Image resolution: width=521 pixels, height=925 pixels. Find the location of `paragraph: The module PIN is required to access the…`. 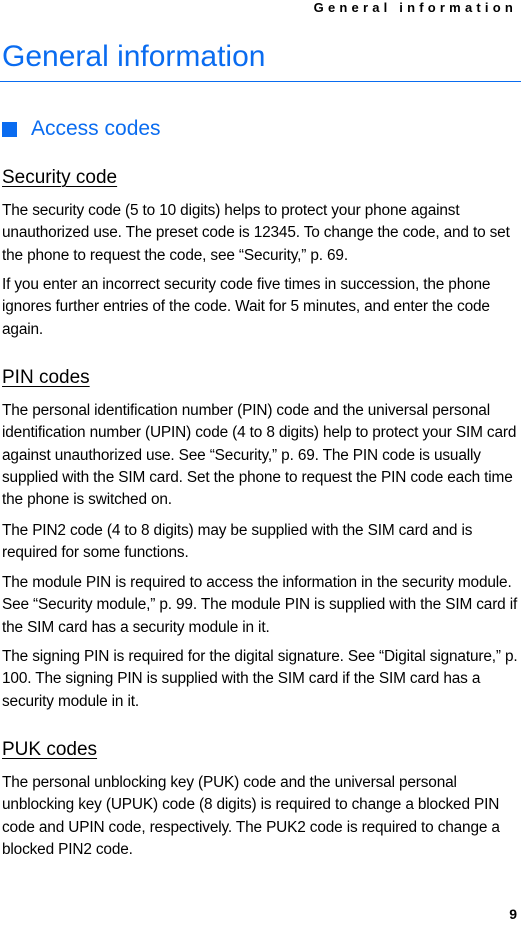

paragraph: The module PIN is required to access the… is located at coordinates (260, 605).